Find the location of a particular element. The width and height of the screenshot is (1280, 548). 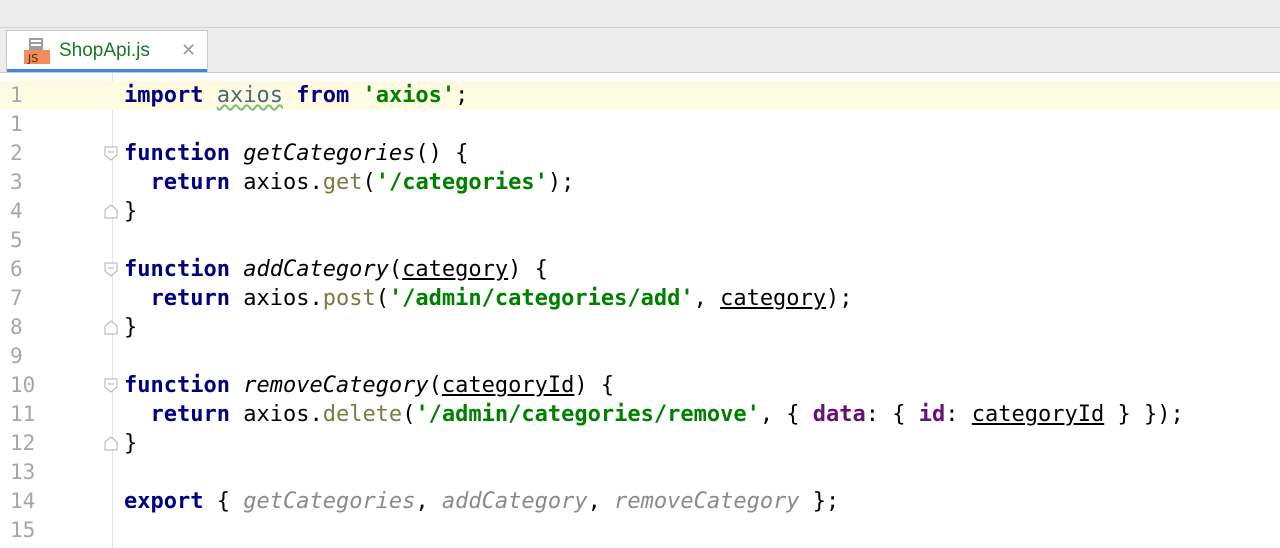

code-line: 8 } is located at coordinates (640, 327).